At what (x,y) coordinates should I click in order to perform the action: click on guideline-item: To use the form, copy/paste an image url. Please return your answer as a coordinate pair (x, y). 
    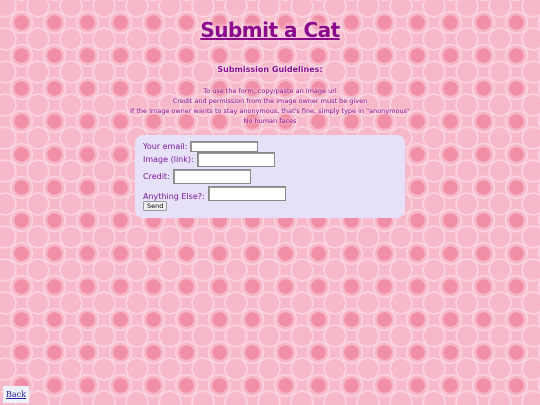
    Looking at the image, I should click on (270, 91).